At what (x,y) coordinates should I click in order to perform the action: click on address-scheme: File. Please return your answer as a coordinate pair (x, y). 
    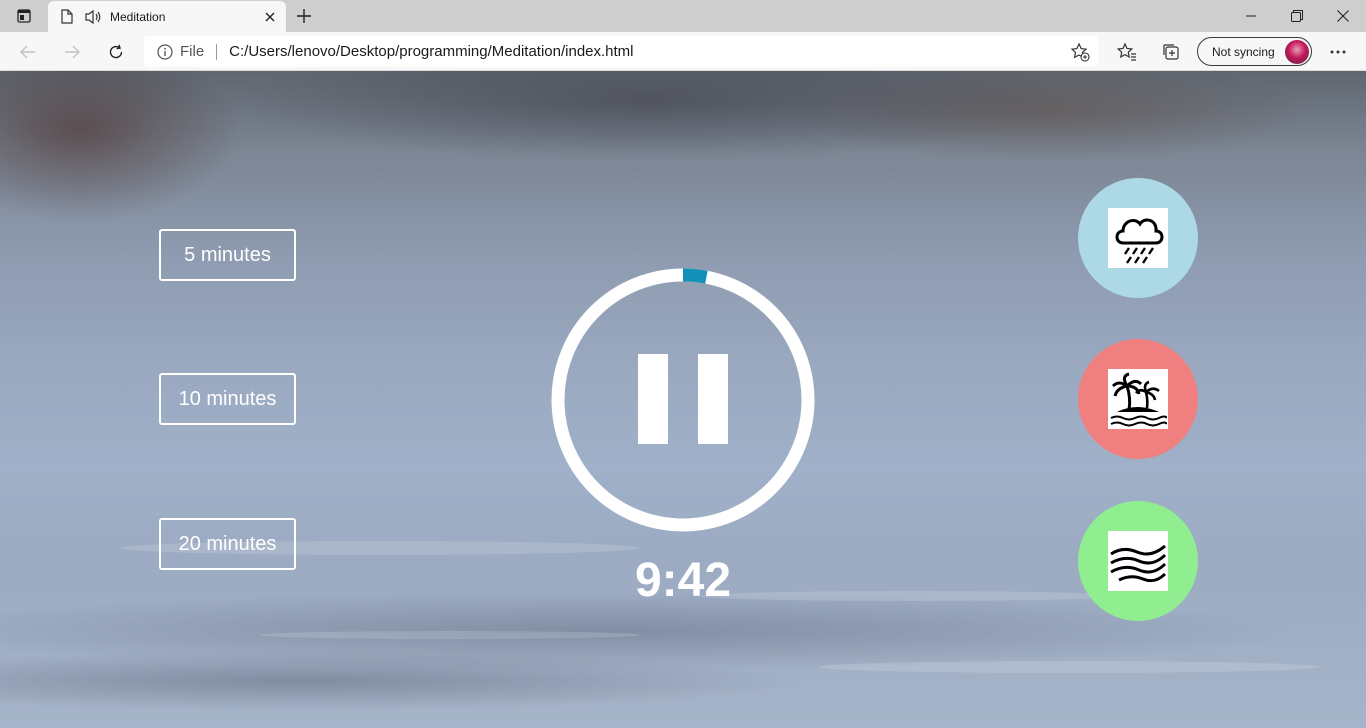
    Looking at the image, I should click on (192, 51).